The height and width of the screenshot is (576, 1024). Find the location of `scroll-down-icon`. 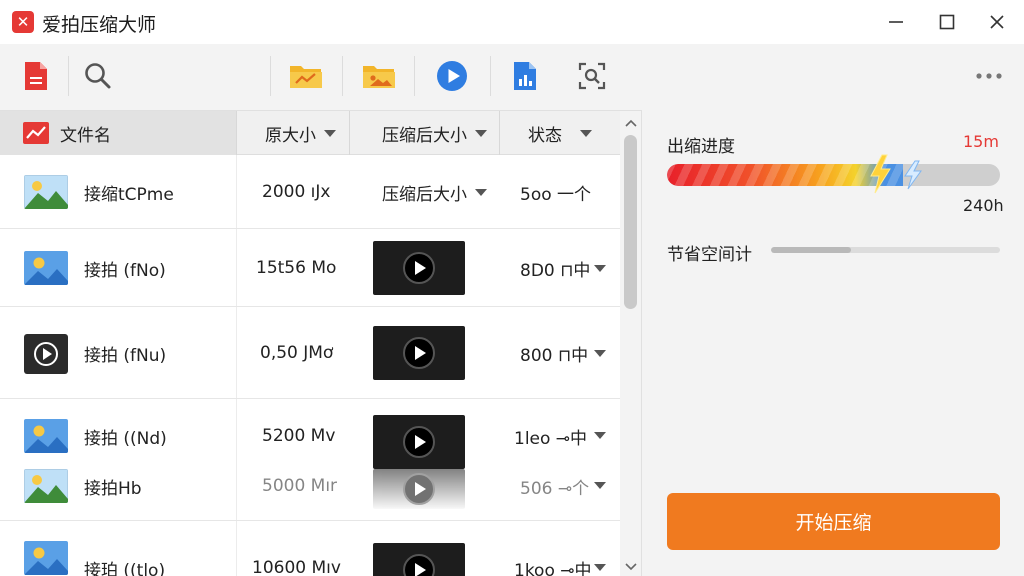

scroll-down-icon is located at coordinates (631, 567).